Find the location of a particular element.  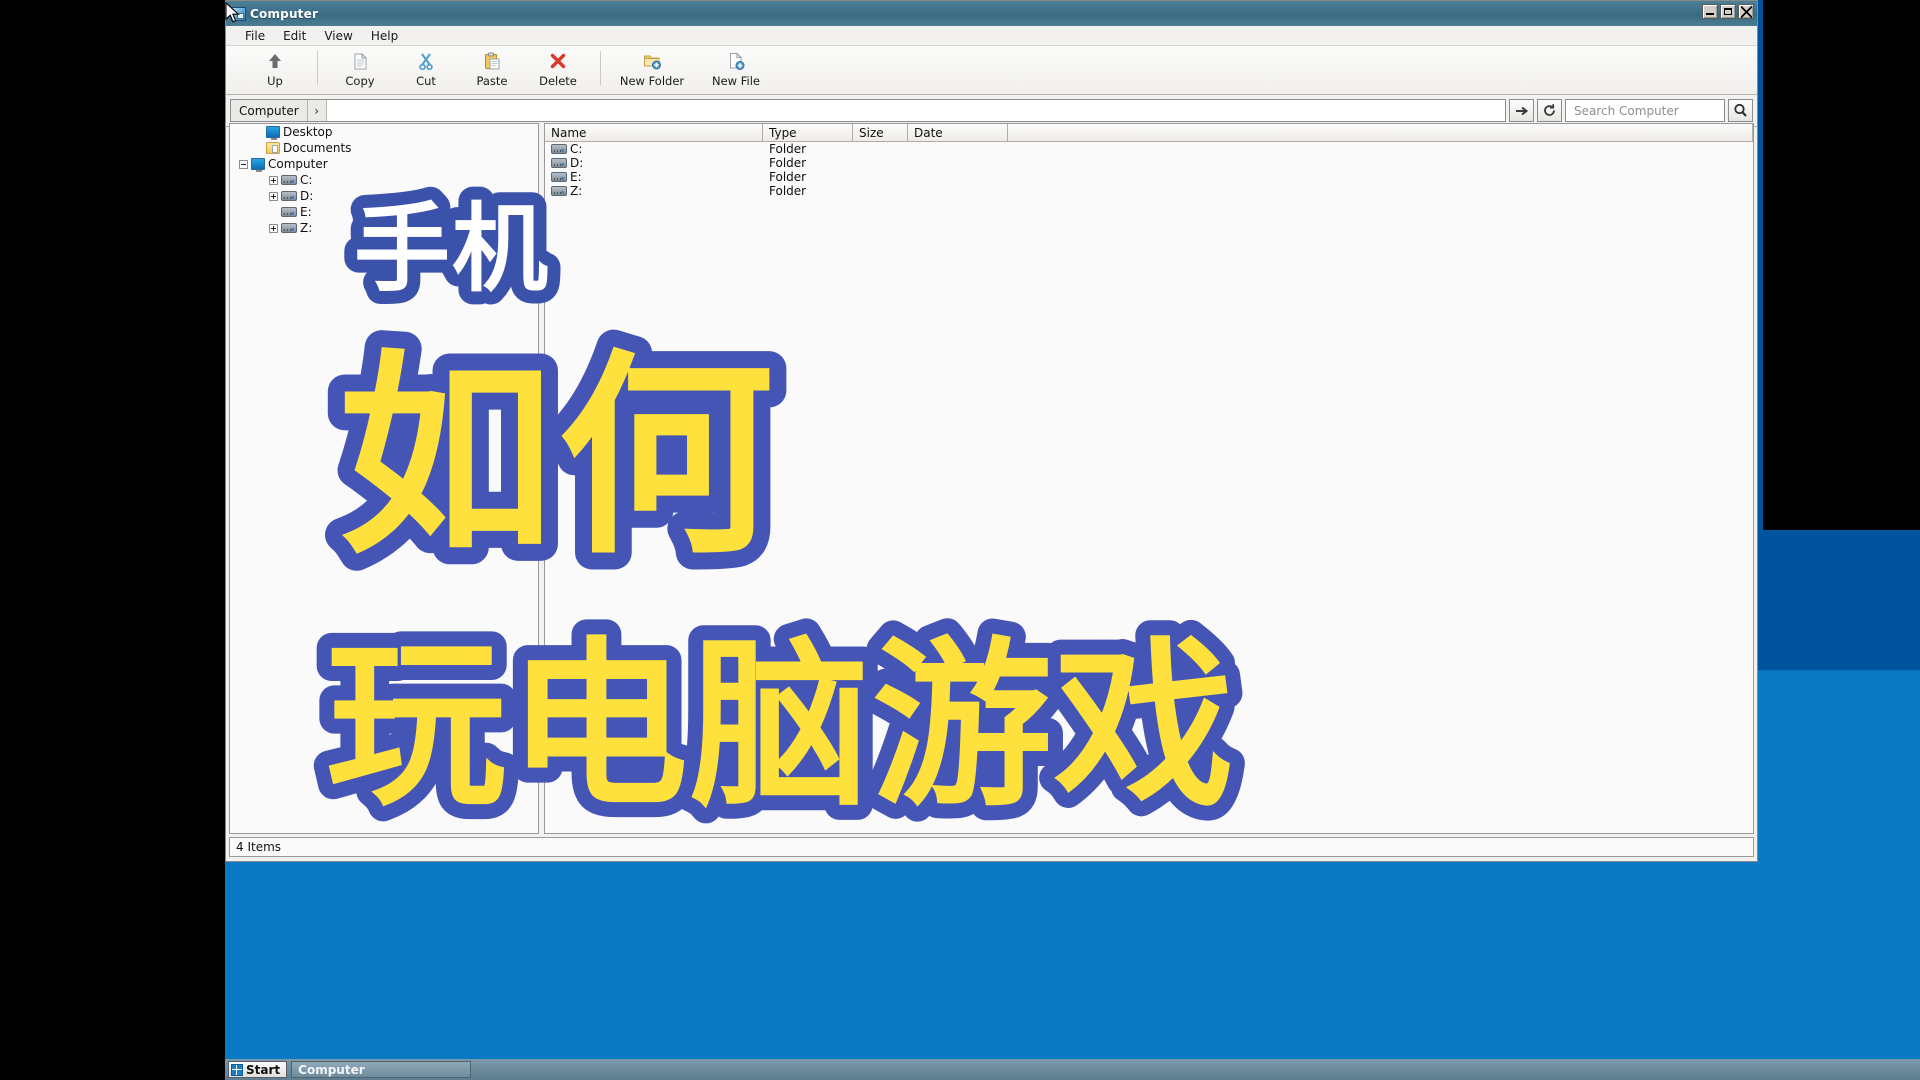

tree-item-z: Z: is located at coordinates (384, 228).